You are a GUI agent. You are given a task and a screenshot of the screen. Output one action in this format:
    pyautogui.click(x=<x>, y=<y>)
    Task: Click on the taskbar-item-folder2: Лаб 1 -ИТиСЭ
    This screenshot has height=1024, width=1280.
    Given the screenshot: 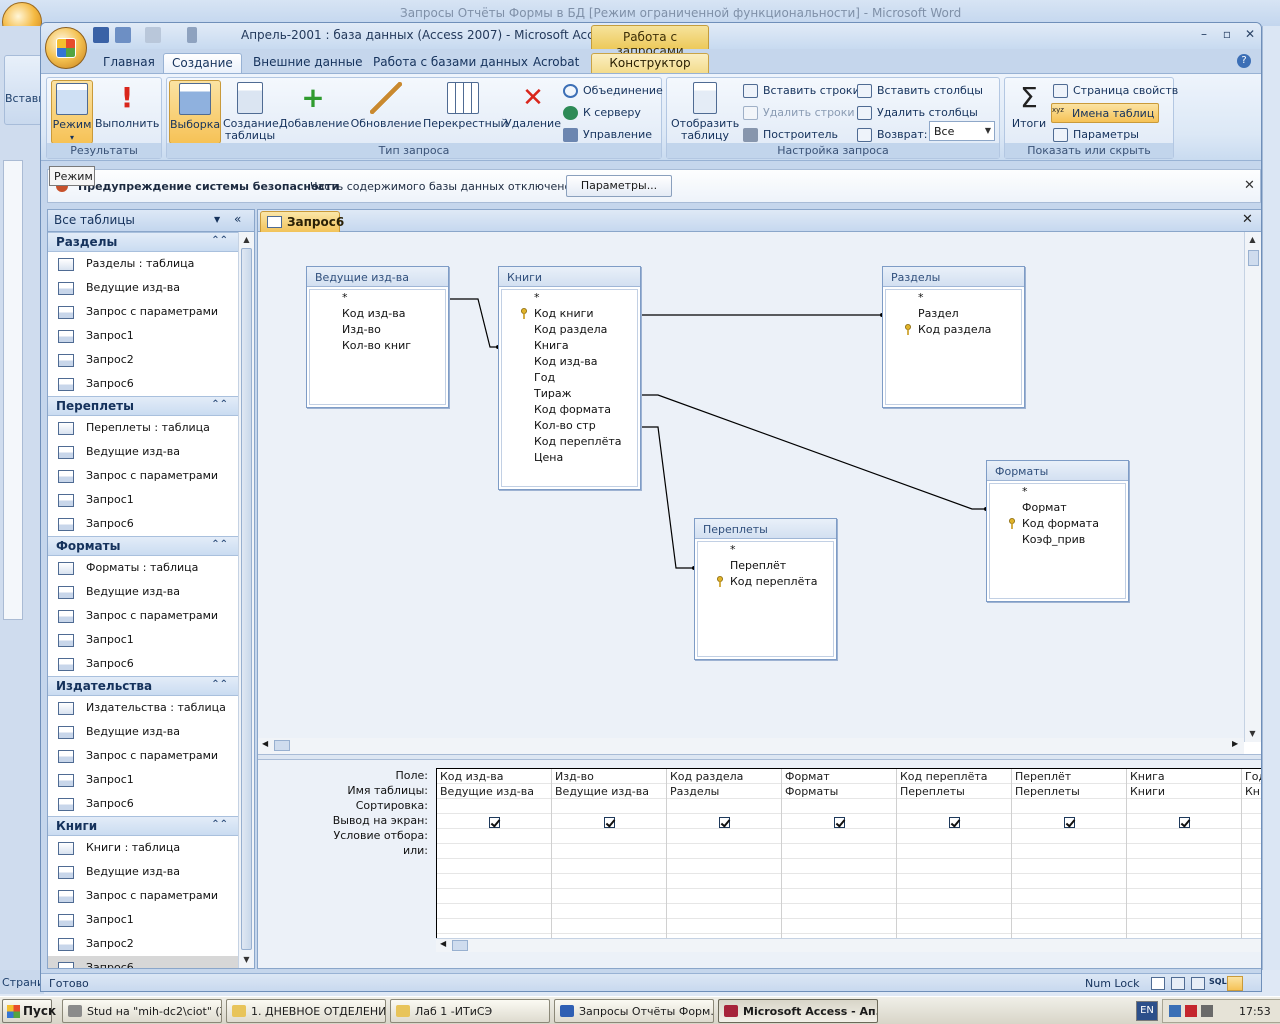 What is the action you would take?
    pyautogui.click(x=470, y=1011)
    